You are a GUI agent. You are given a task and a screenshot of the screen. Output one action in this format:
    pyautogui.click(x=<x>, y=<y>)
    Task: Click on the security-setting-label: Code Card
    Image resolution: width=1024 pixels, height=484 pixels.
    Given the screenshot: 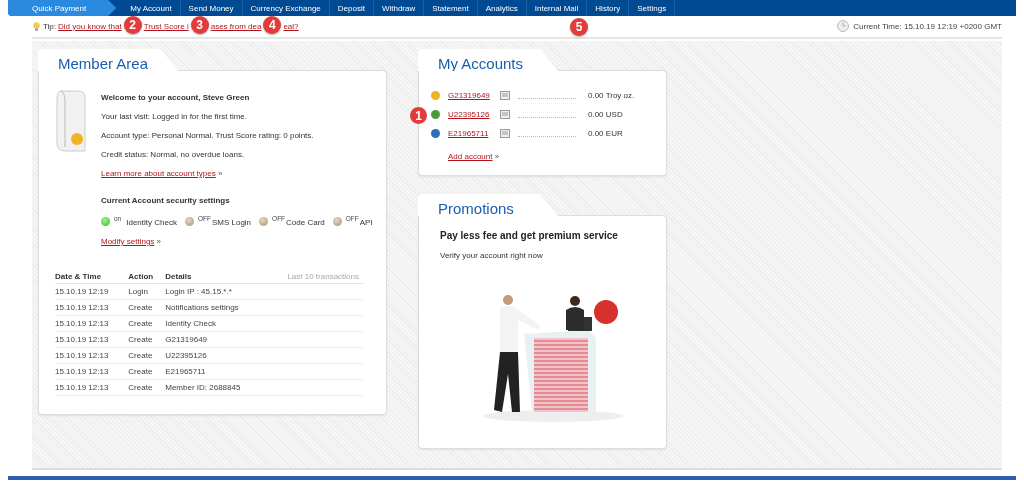 What is the action you would take?
    pyautogui.click(x=305, y=222)
    